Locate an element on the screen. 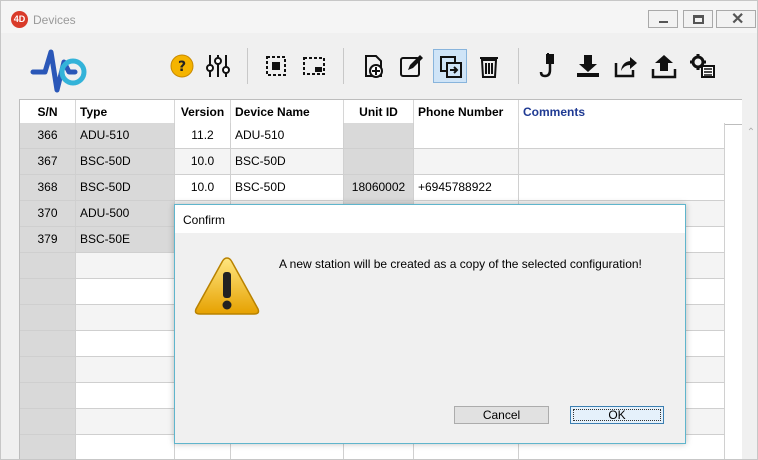 This screenshot has width=758, height=460. column-header-unit-id: Unit ID is located at coordinates (379, 112).